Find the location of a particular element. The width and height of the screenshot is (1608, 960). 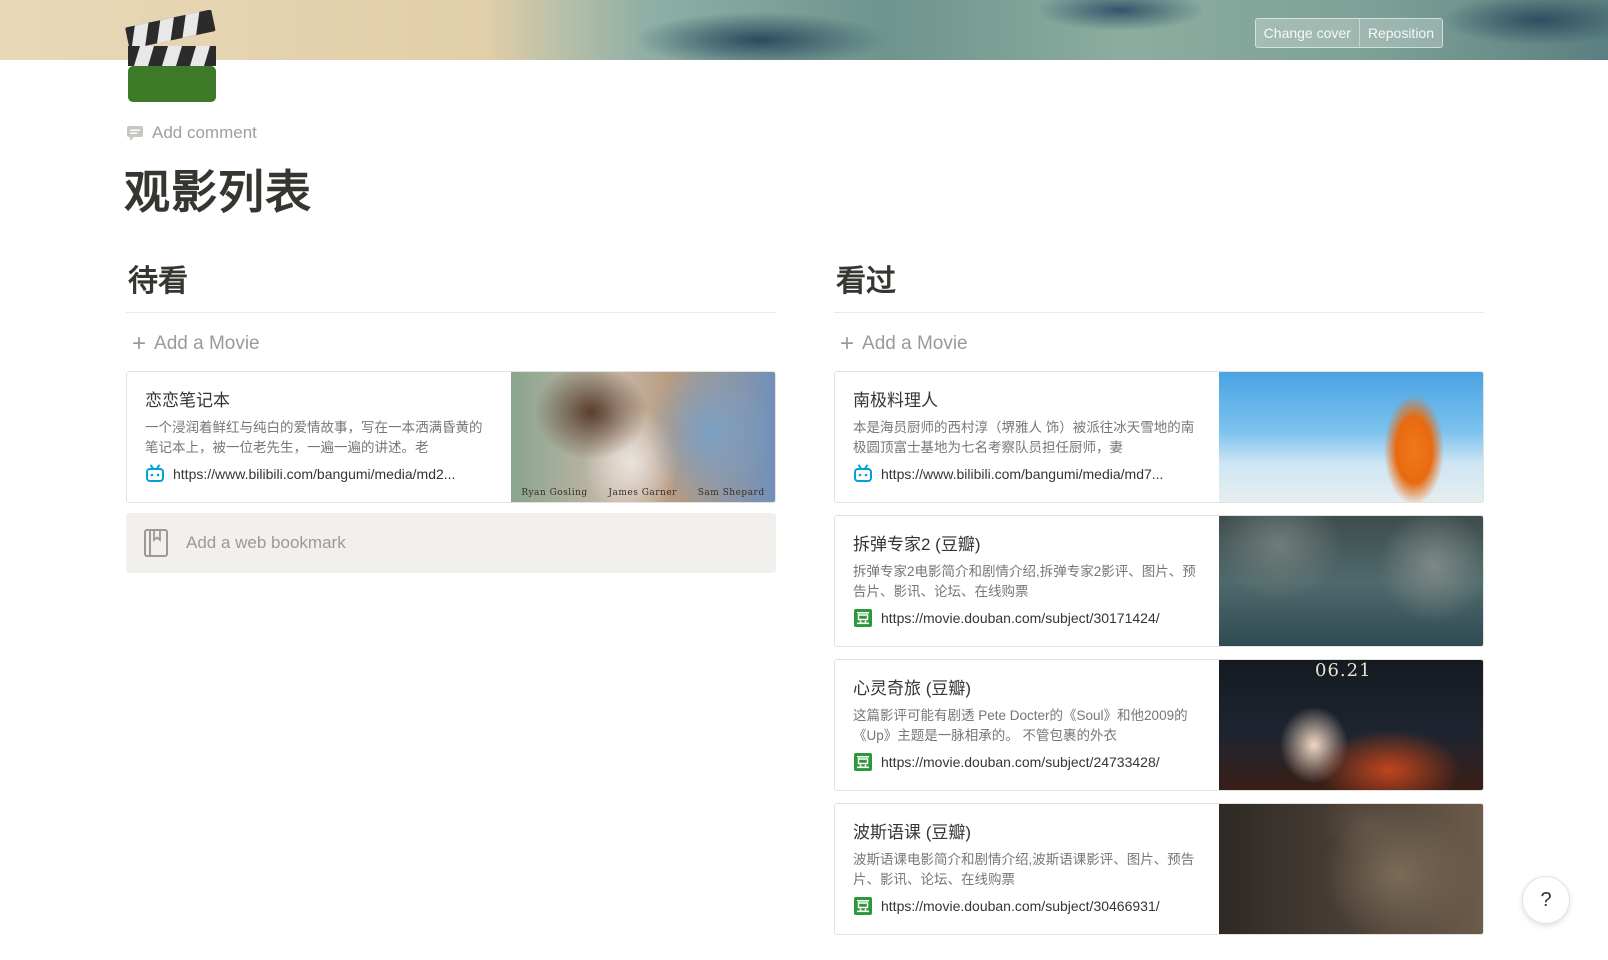

column-heading: 看过 is located at coordinates (1159, 282).